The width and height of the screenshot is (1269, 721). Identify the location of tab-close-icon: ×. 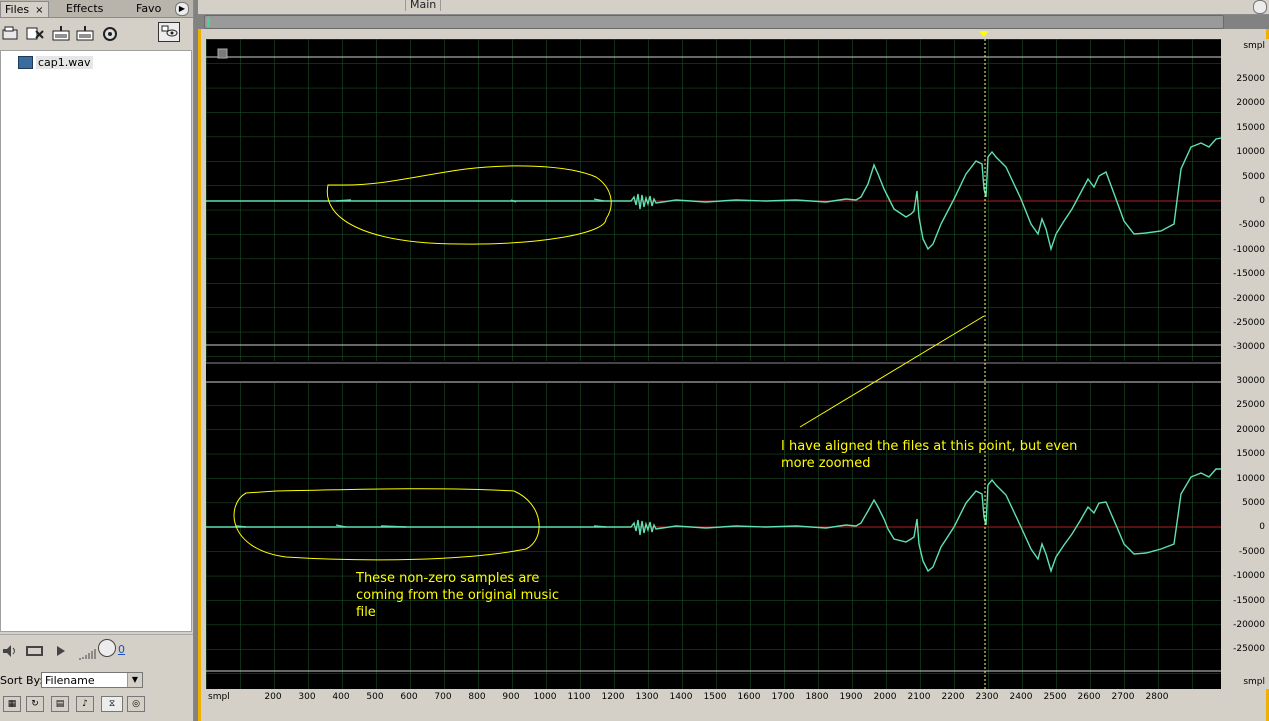
(39, 10).